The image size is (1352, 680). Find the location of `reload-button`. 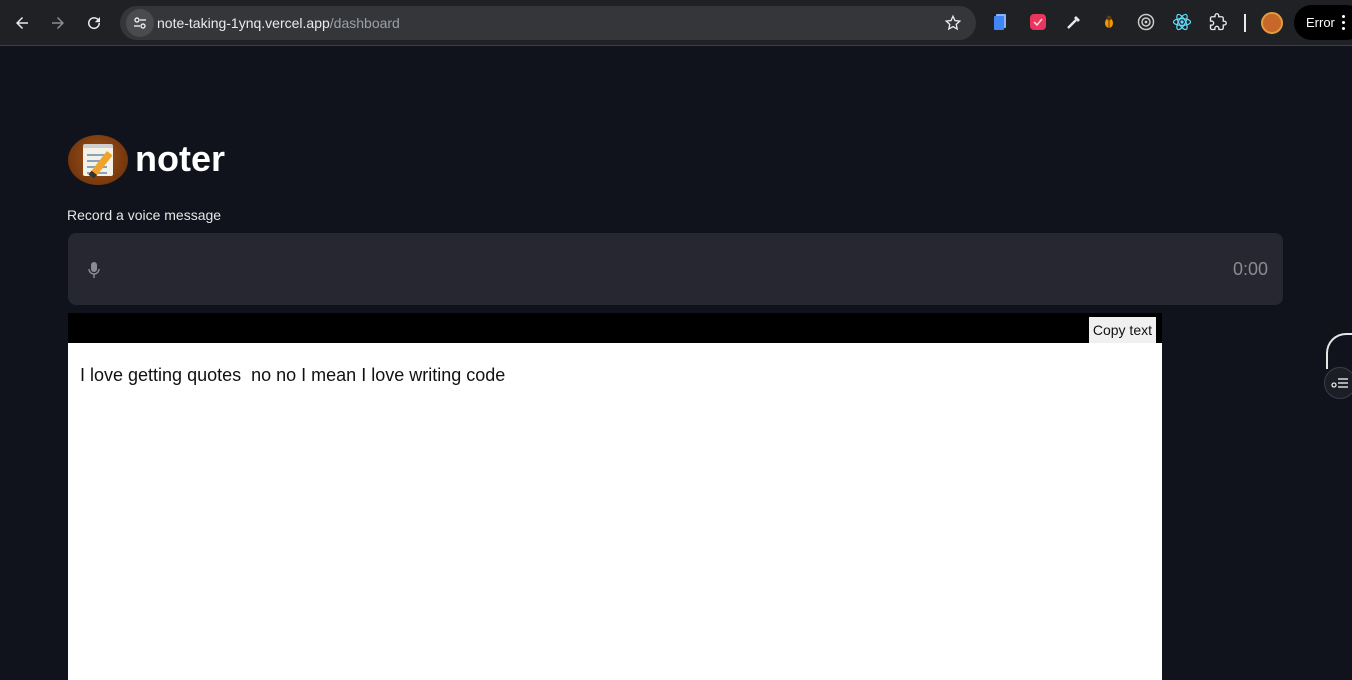

reload-button is located at coordinates (94, 23).